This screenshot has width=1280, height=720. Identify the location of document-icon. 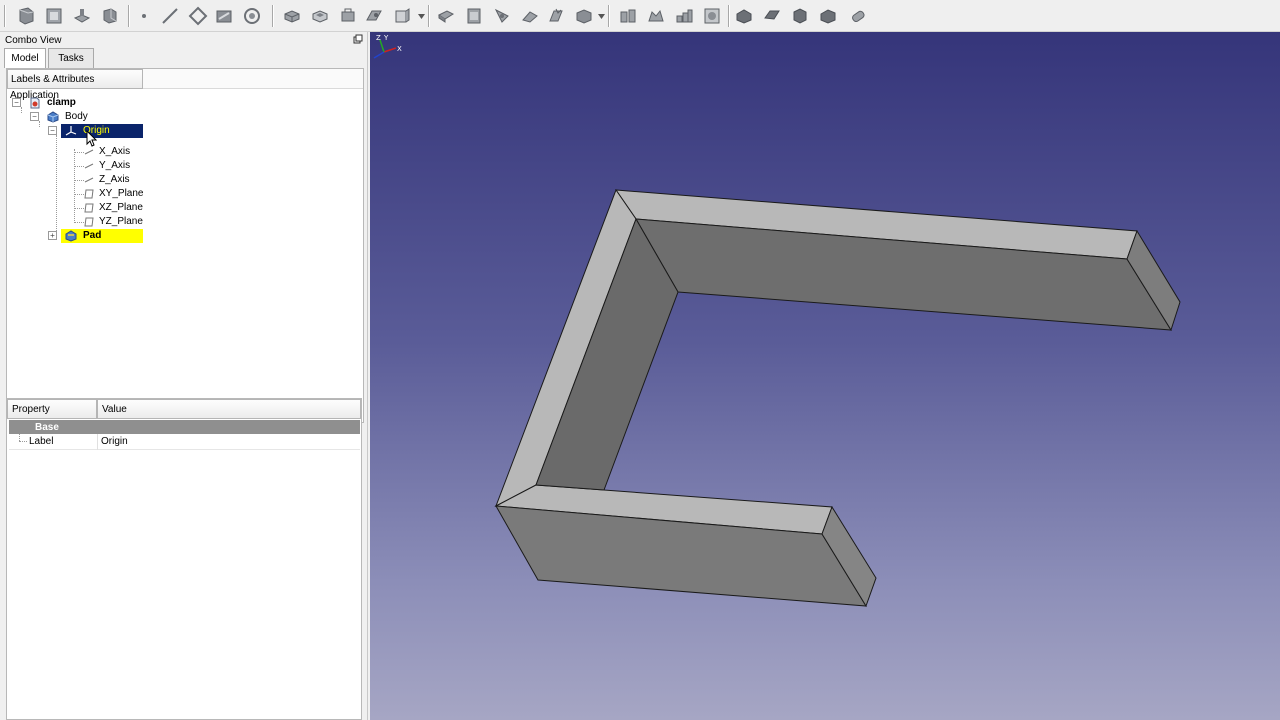
(35, 103).